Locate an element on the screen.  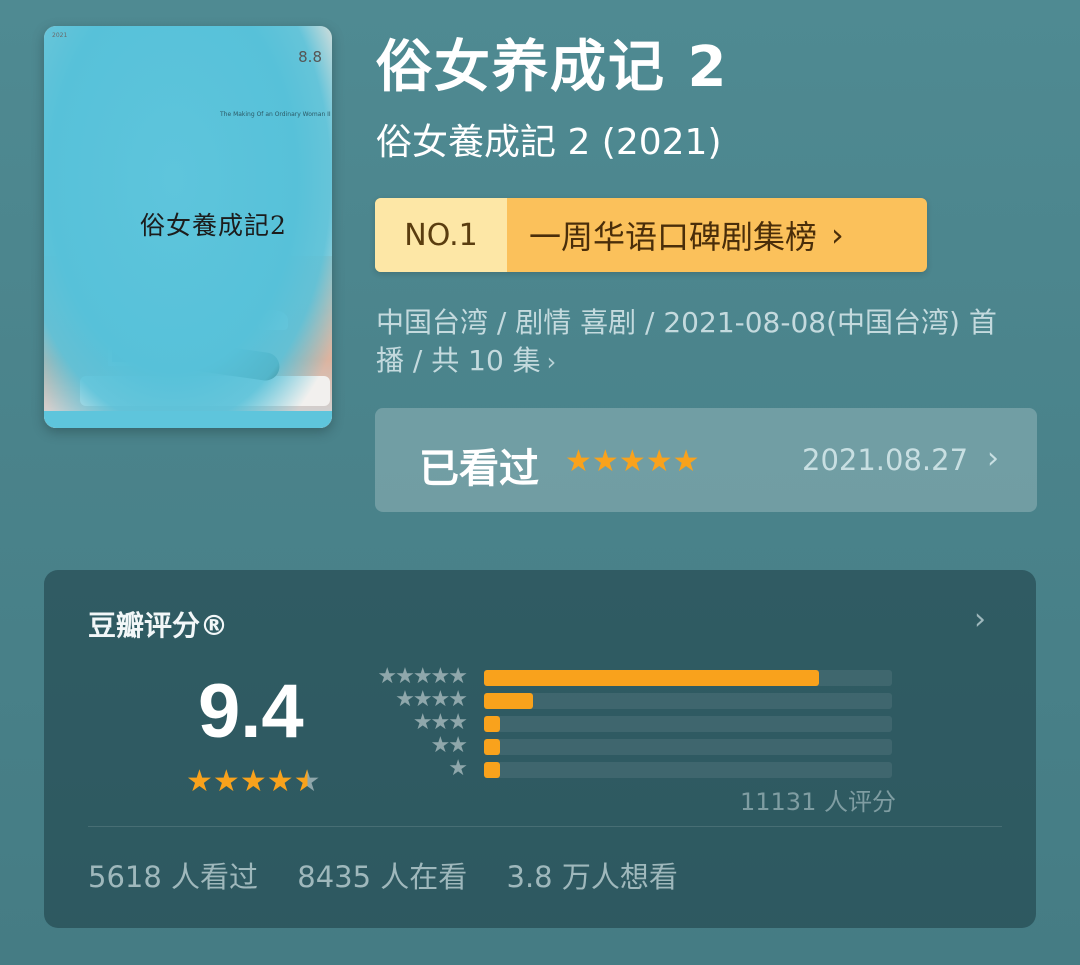
distribution-stars-icon: ★★★★★ is located at coordinates (422, 676).